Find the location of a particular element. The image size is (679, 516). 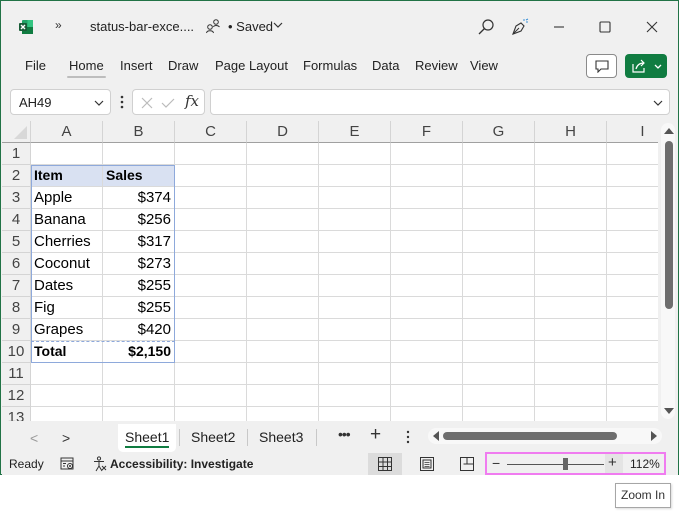

zoom-percentage: 112% is located at coordinates (645, 464).